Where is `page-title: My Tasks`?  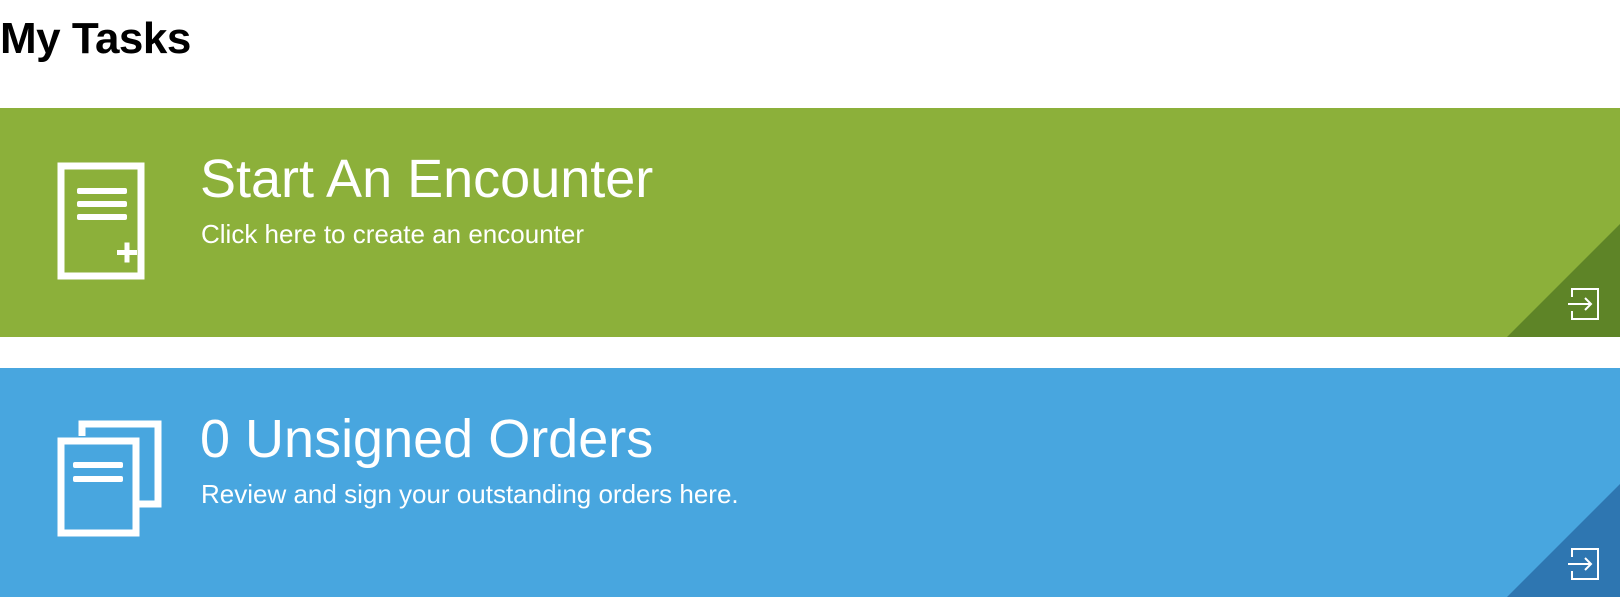
page-title: My Tasks is located at coordinates (95, 38).